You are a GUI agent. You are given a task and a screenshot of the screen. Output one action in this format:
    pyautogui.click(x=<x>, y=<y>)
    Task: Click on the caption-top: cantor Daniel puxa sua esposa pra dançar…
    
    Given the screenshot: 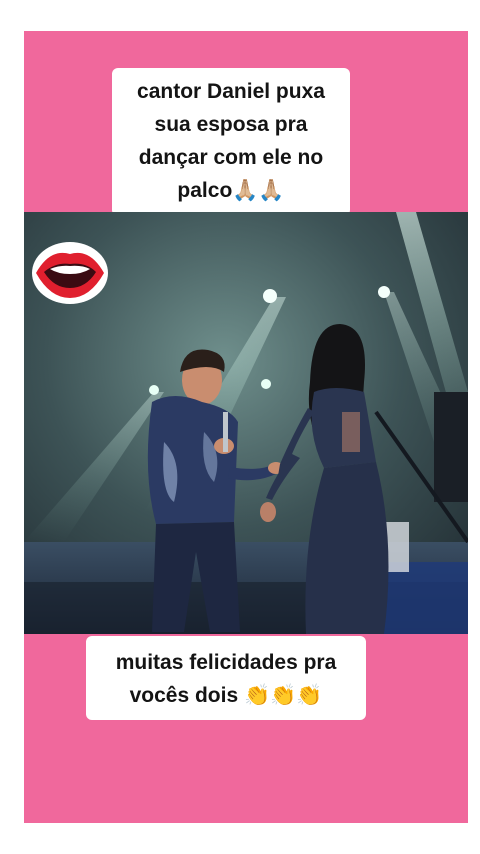 What is the action you would take?
    pyautogui.click(x=231, y=142)
    